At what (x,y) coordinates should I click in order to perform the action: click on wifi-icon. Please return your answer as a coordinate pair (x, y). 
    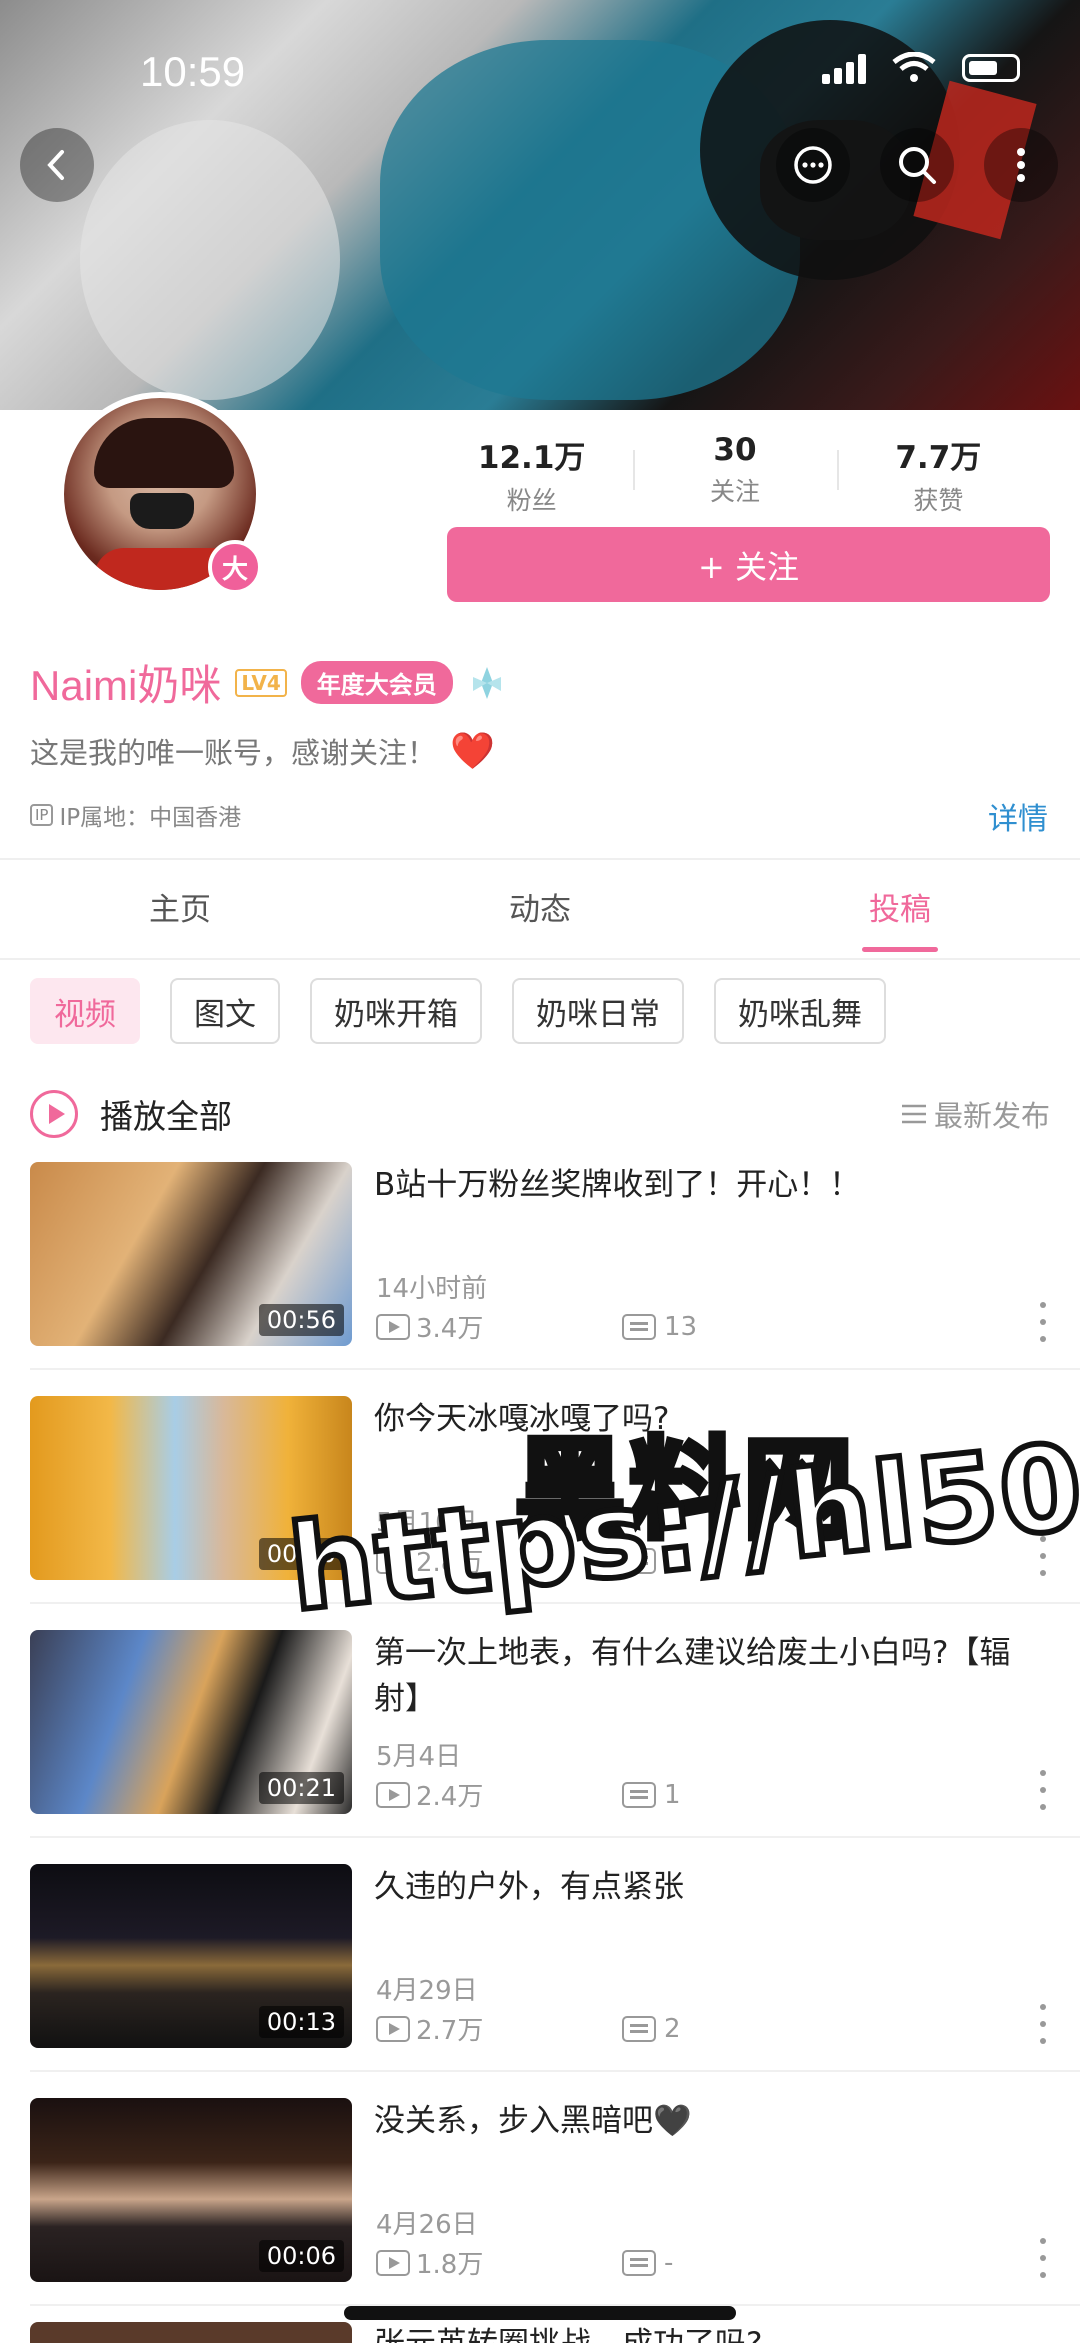
    Looking at the image, I should click on (914, 67).